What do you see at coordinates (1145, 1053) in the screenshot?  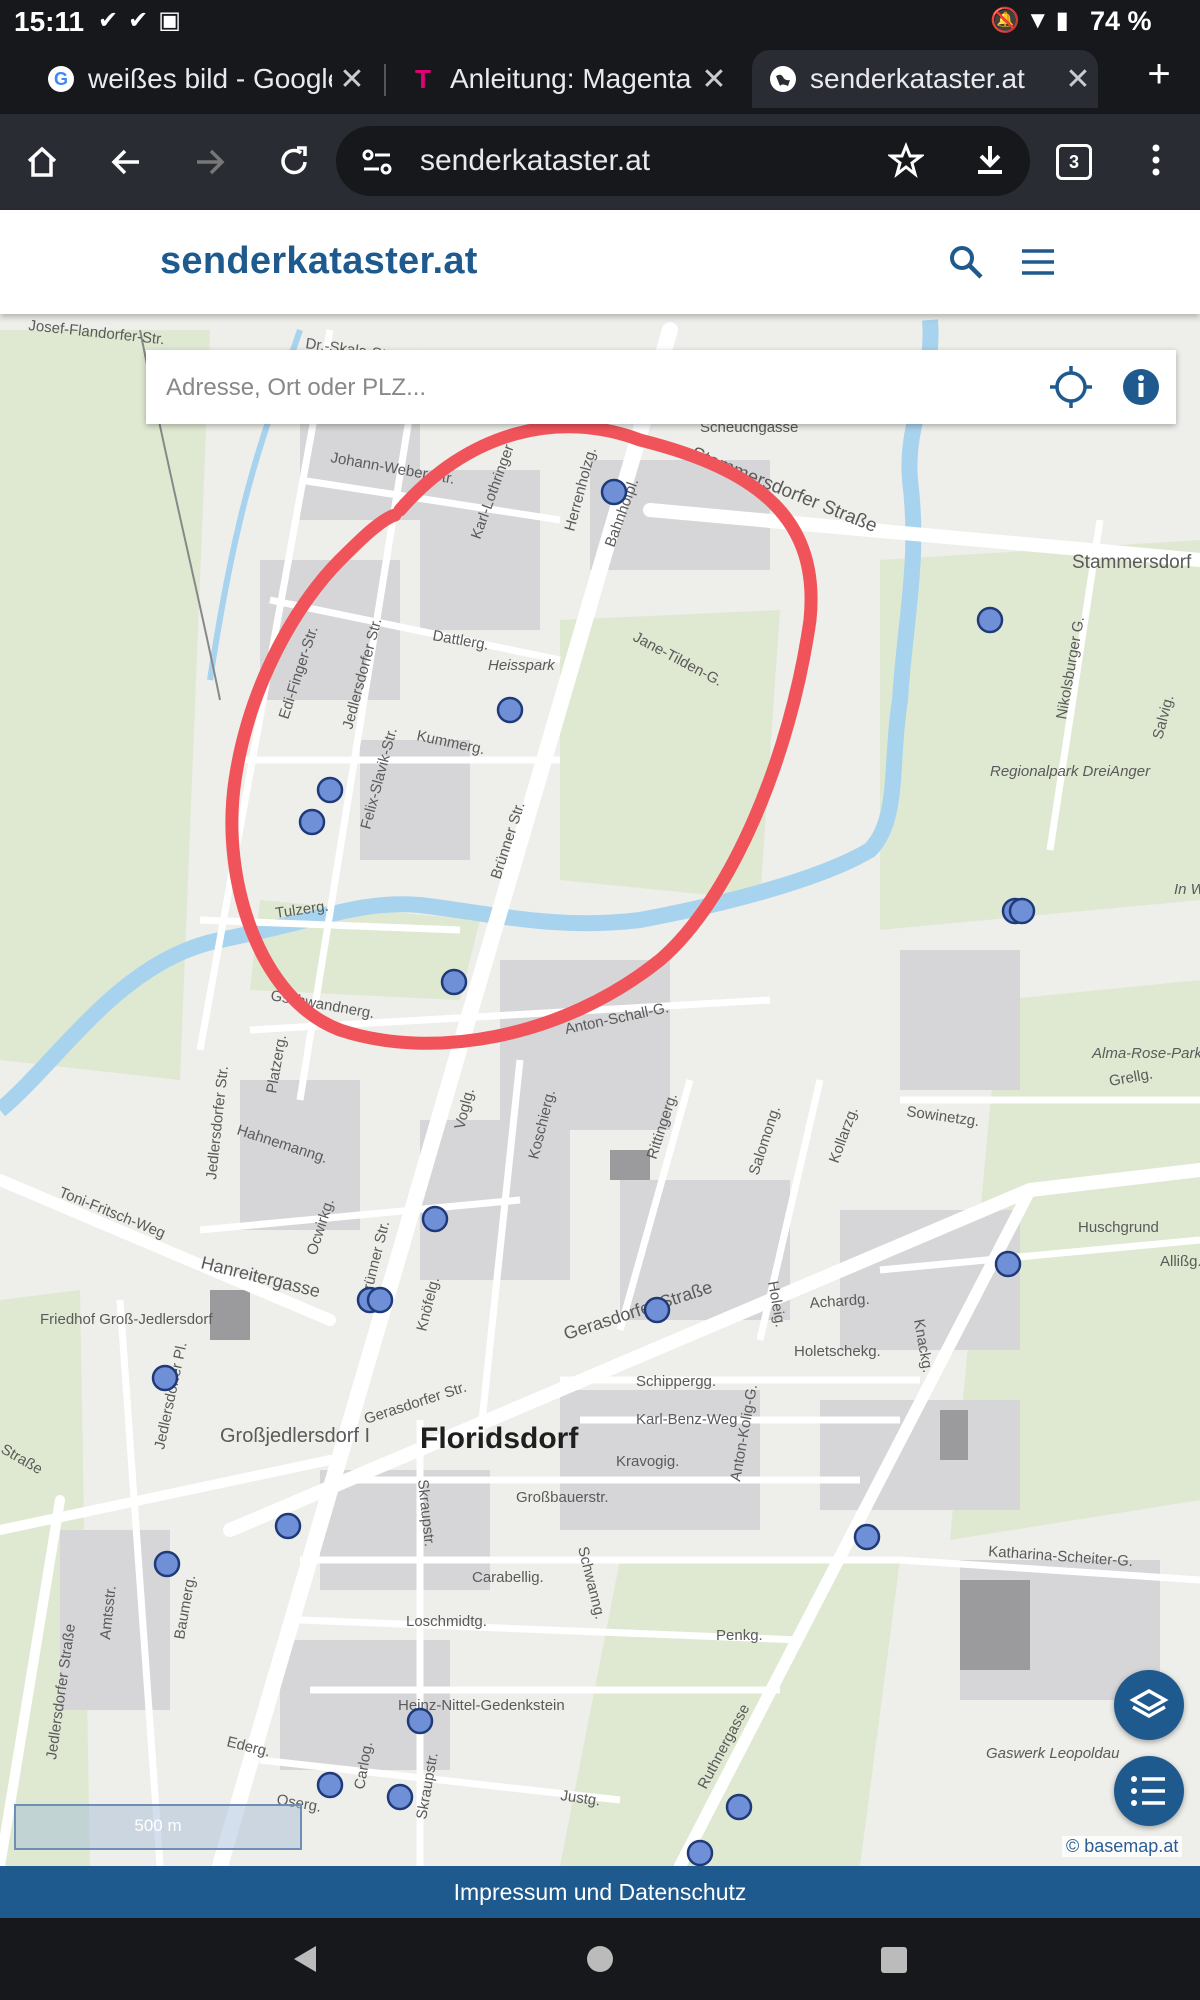 I see `street-label: Alma-Rose-Park` at bounding box center [1145, 1053].